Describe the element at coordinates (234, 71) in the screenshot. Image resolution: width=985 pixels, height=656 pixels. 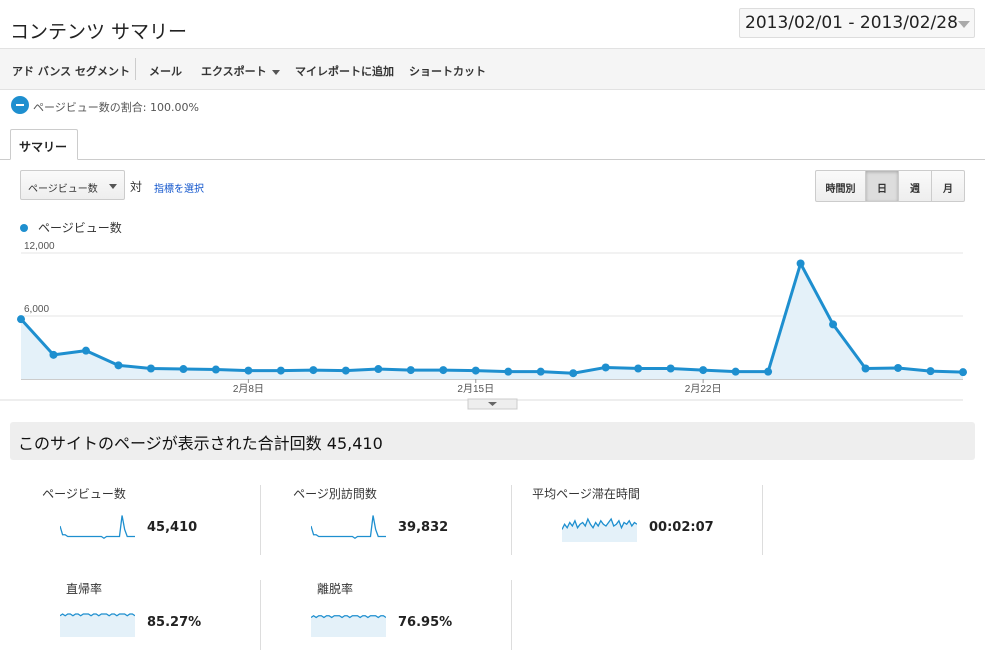
I see `export-label: エクスポート` at that location.